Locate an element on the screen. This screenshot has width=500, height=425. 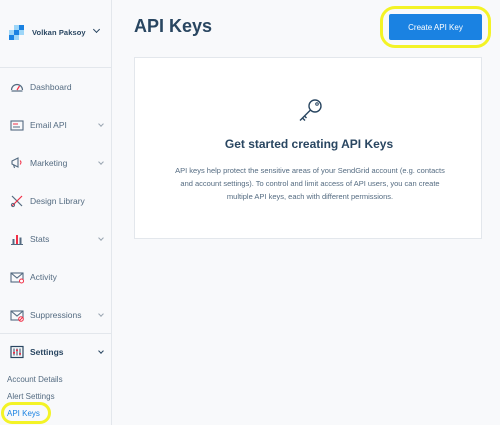
sidebar-subitem-account-details: Account Details is located at coordinates (35, 379).